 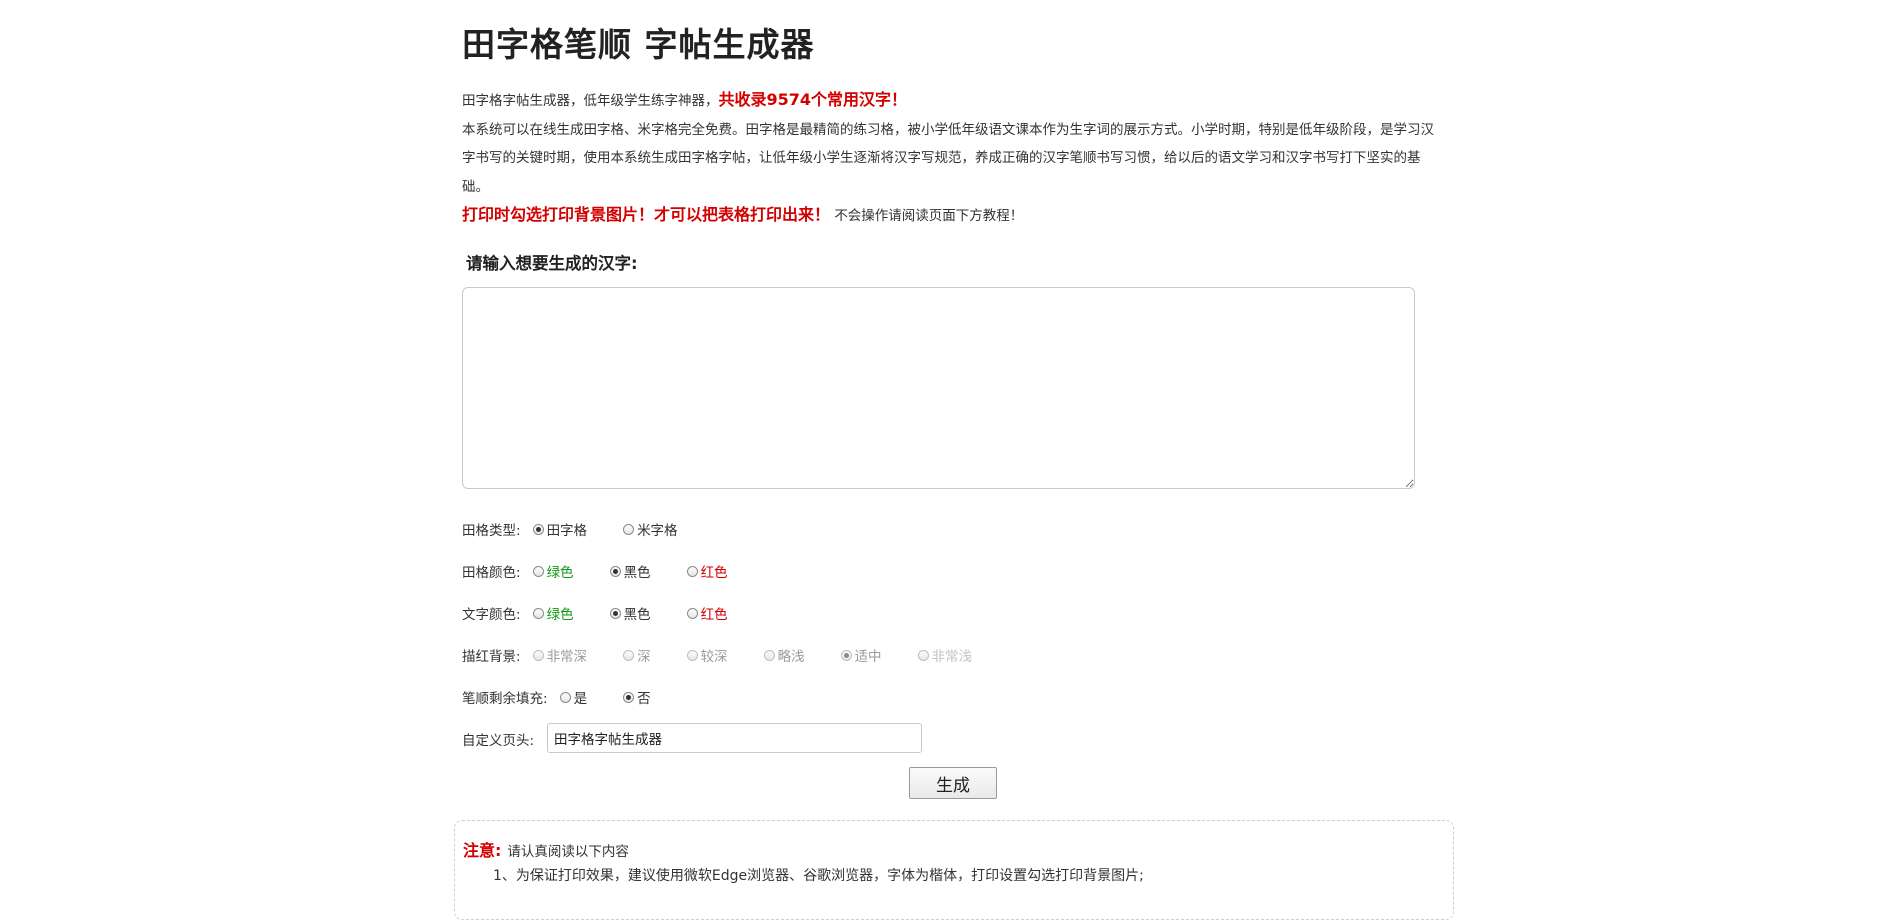 I want to click on grid-type-tianzige-radio: 田字格, so click(x=560, y=529).